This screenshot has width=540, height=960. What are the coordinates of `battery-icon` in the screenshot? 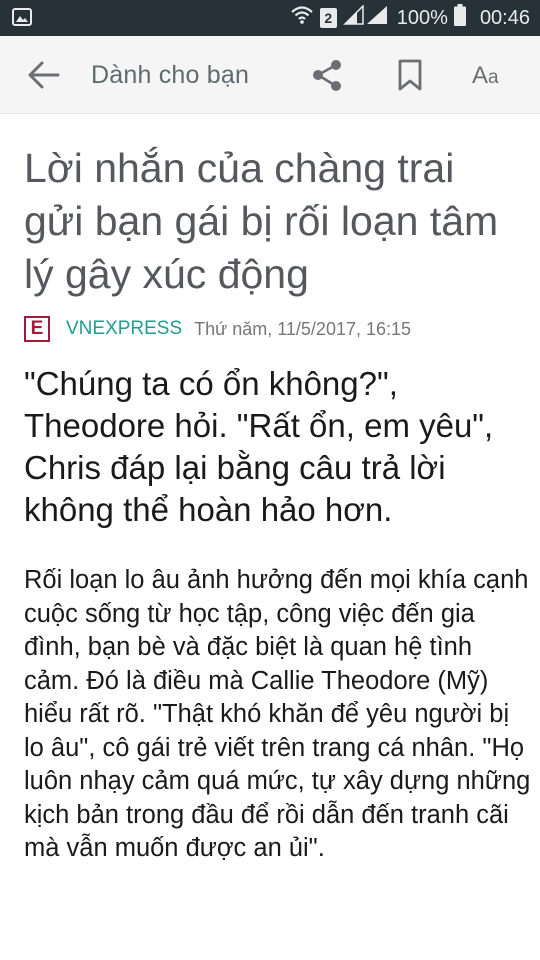 It's located at (459, 18).